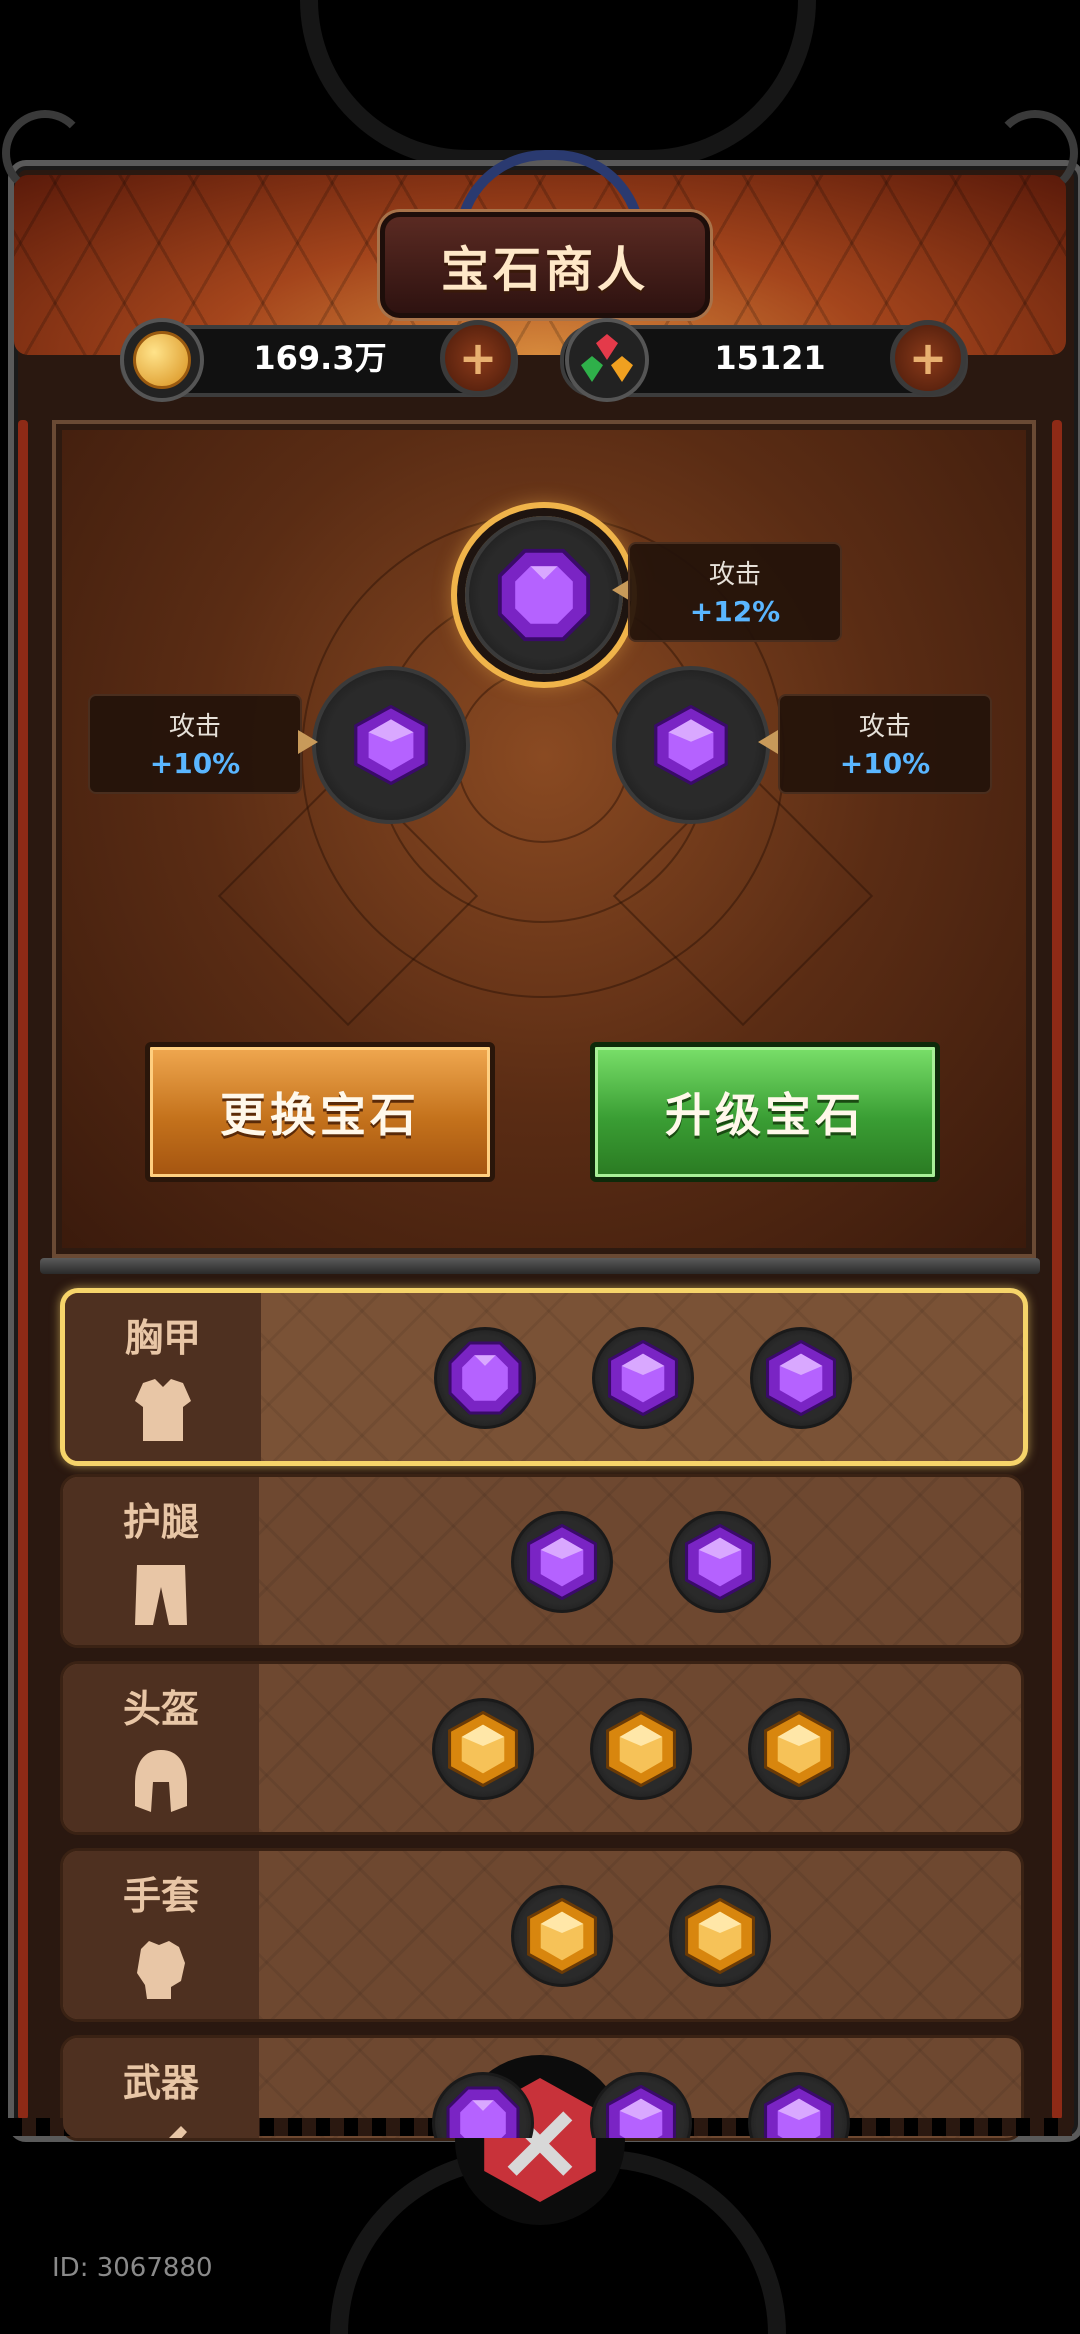  I want to click on stat-box-left: 攻击 +10%, so click(195, 744).